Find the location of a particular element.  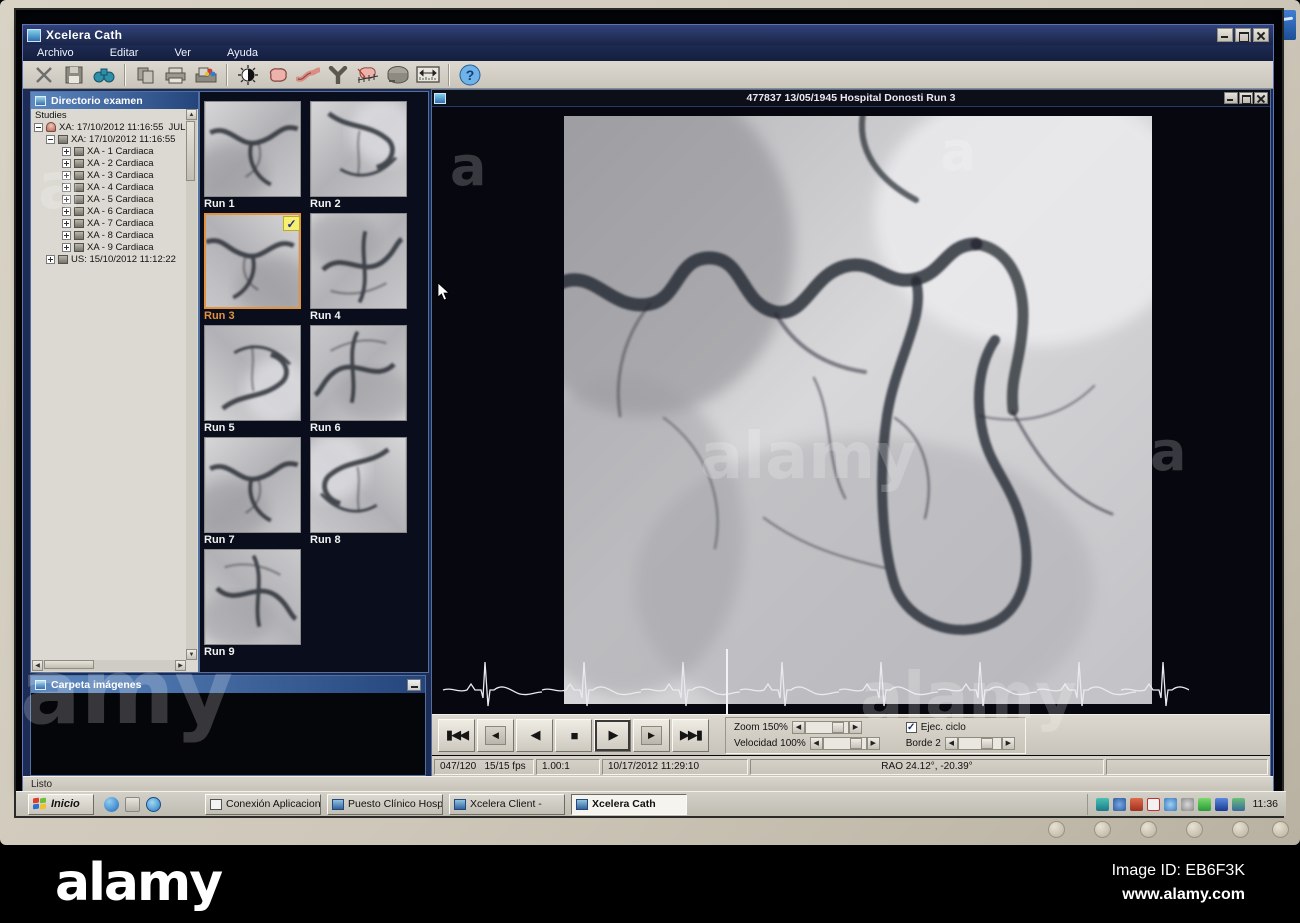

thumbnail-run-1: Run 1 is located at coordinates (253, 155).